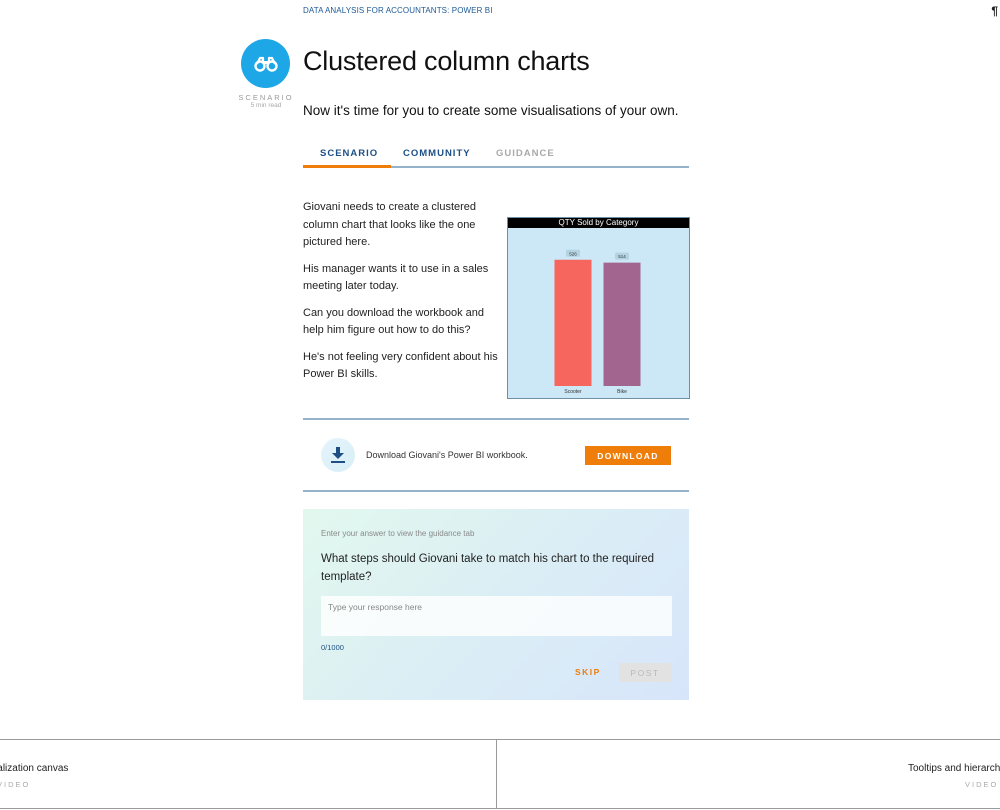 The width and height of the screenshot is (1000, 810). Describe the element at coordinates (15, 784) in the screenshot. I see `previous-lesson-type: VIDEO` at that location.